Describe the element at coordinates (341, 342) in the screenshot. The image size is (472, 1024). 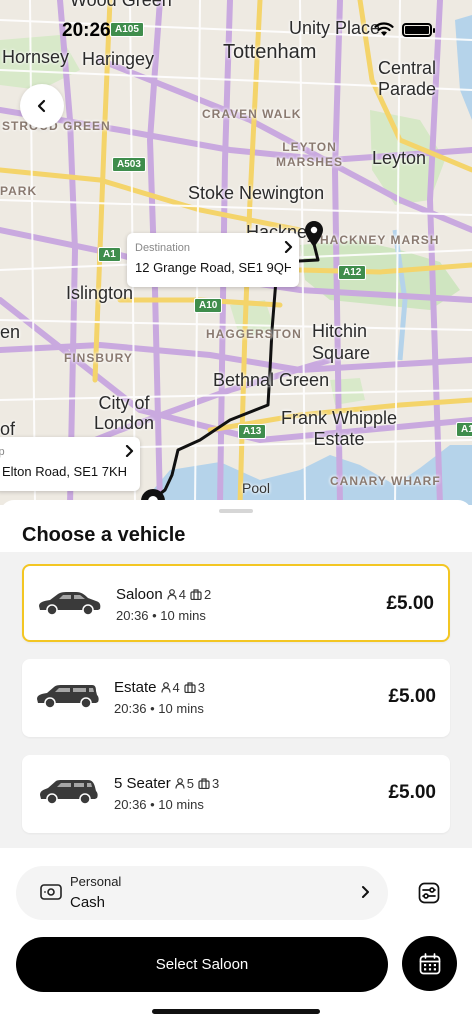
I see `map-label-hitchin-square: Hitchin Square` at that location.